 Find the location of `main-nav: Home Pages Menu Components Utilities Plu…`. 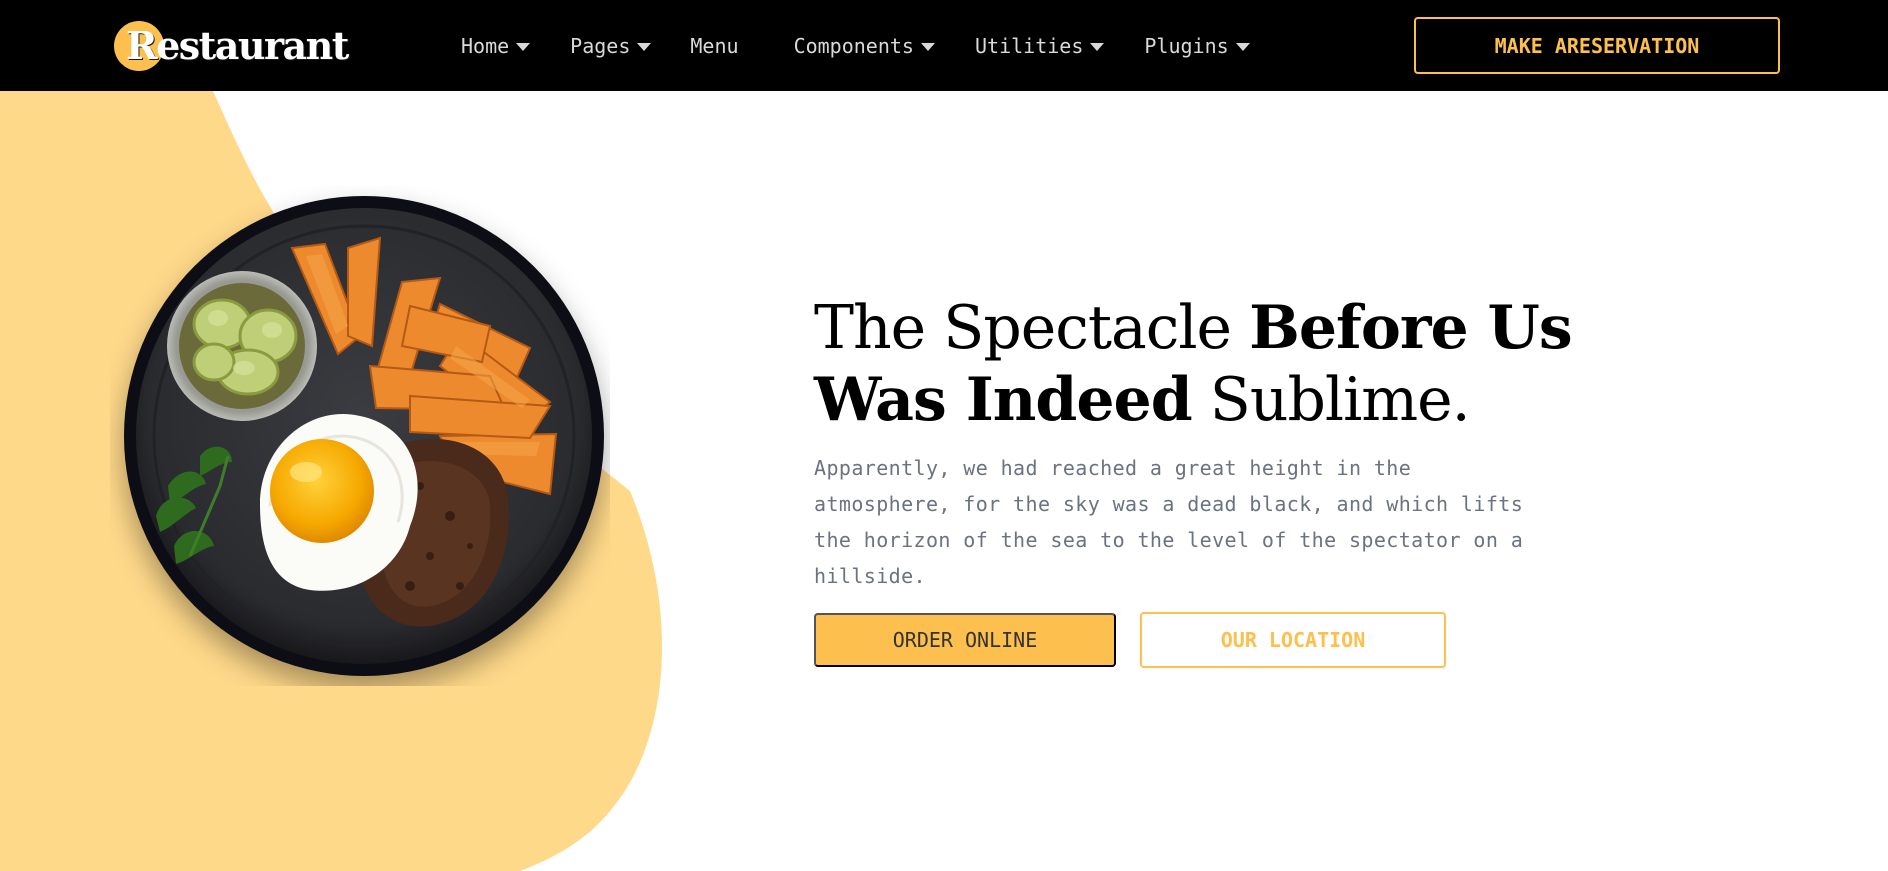

main-nav: Home Pages Menu Components Utilities Plu… is located at coordinates (855, 45).